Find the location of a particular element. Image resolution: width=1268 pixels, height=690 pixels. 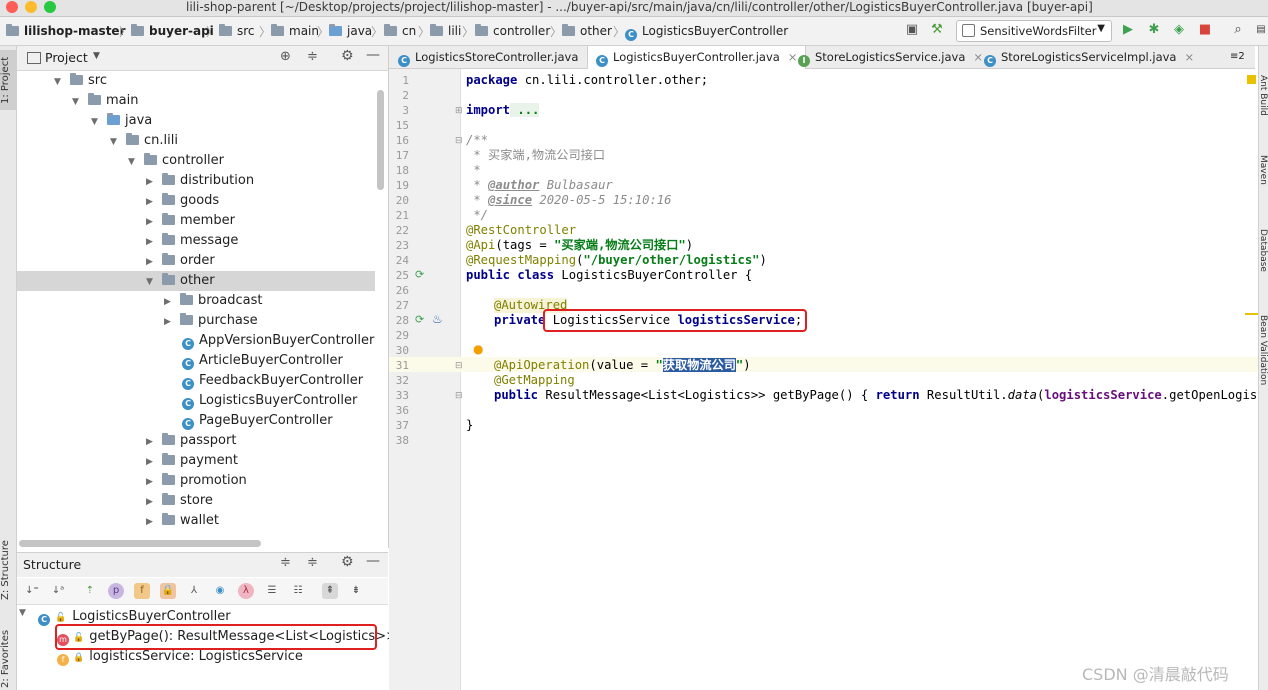

warning-marker-icon is located at coordinates (1251, 79).